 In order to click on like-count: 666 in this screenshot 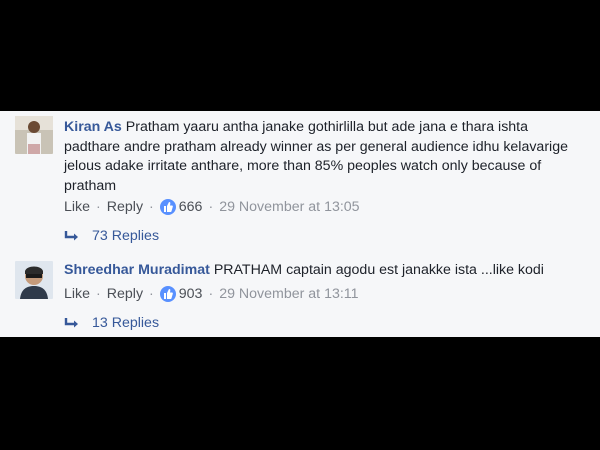, I will do `click(191, 207)`.